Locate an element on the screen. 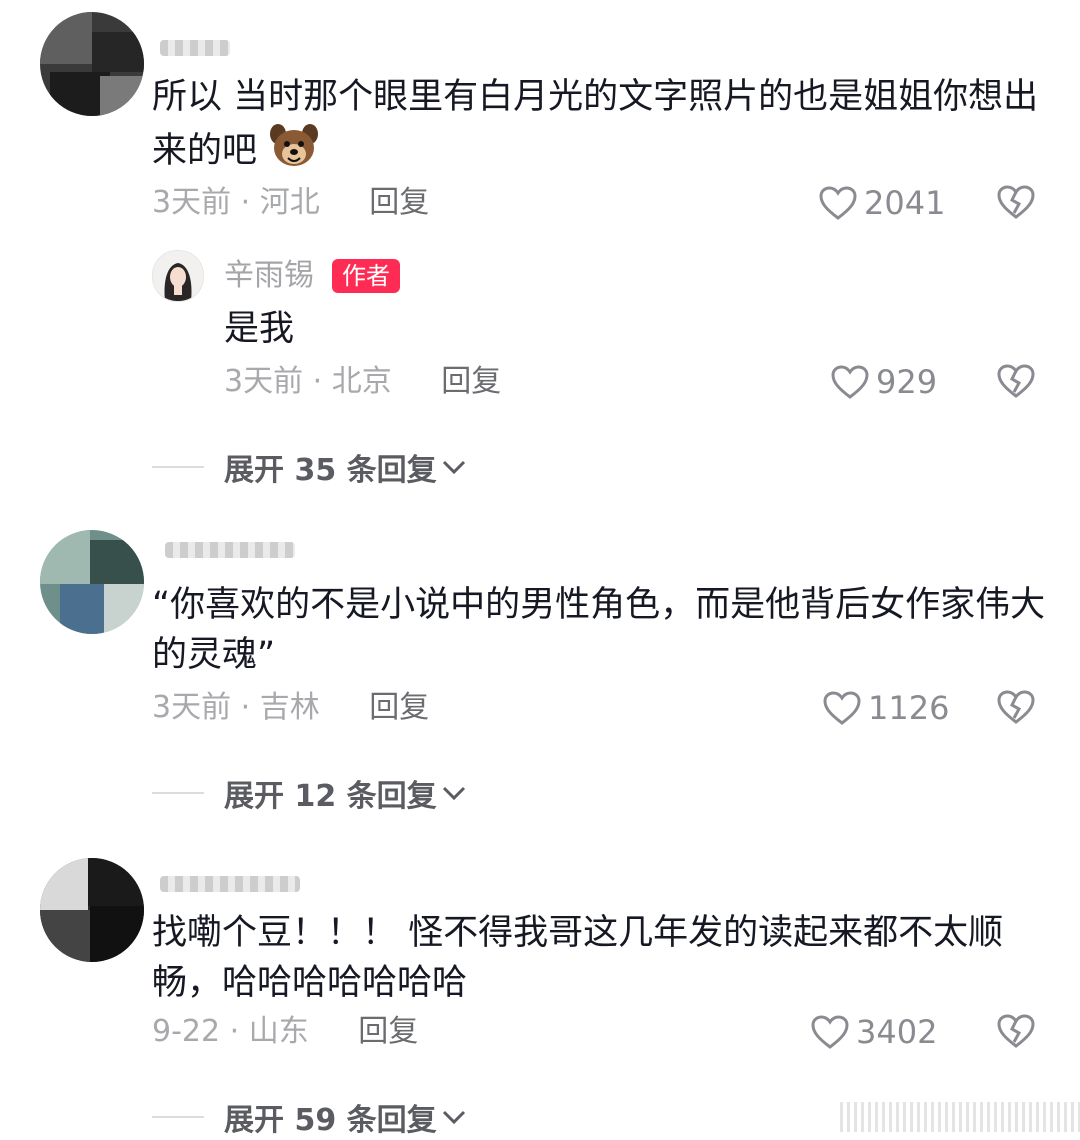 This screenshot has width=1080, height=1140. comment-location: 河北 is located at coordinates (289, 202).